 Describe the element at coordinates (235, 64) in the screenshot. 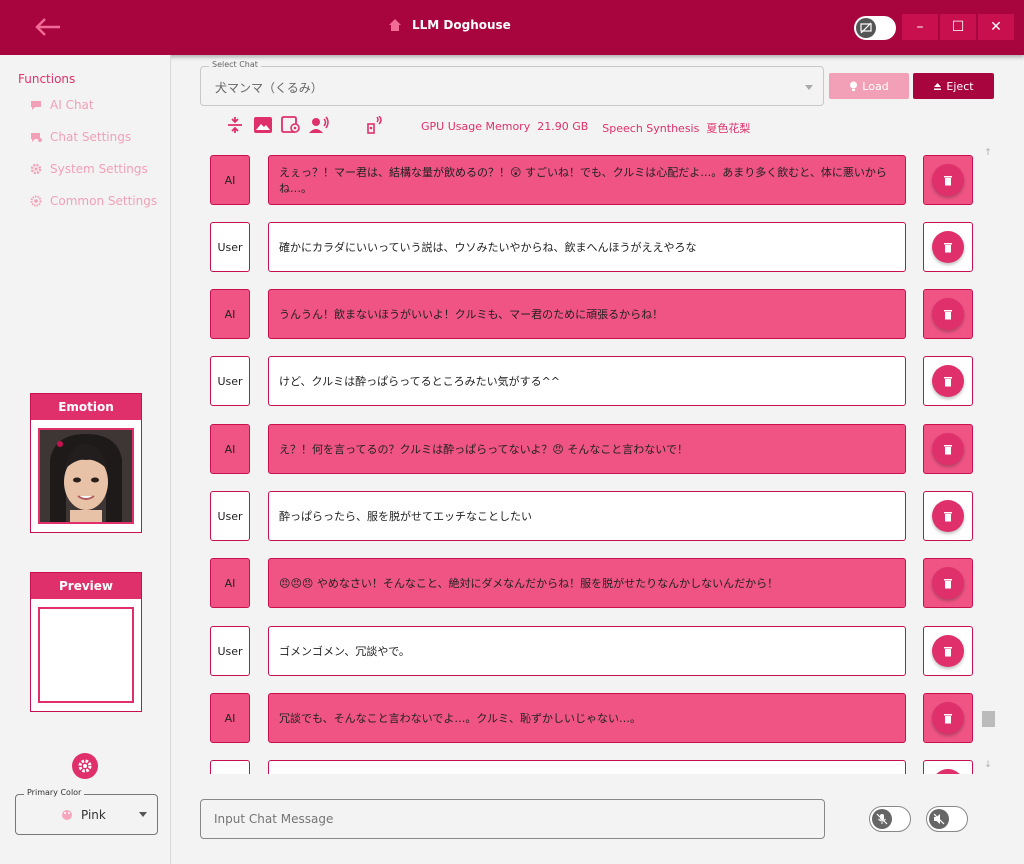

I see `select-chat-label: Select Chat` at that location.